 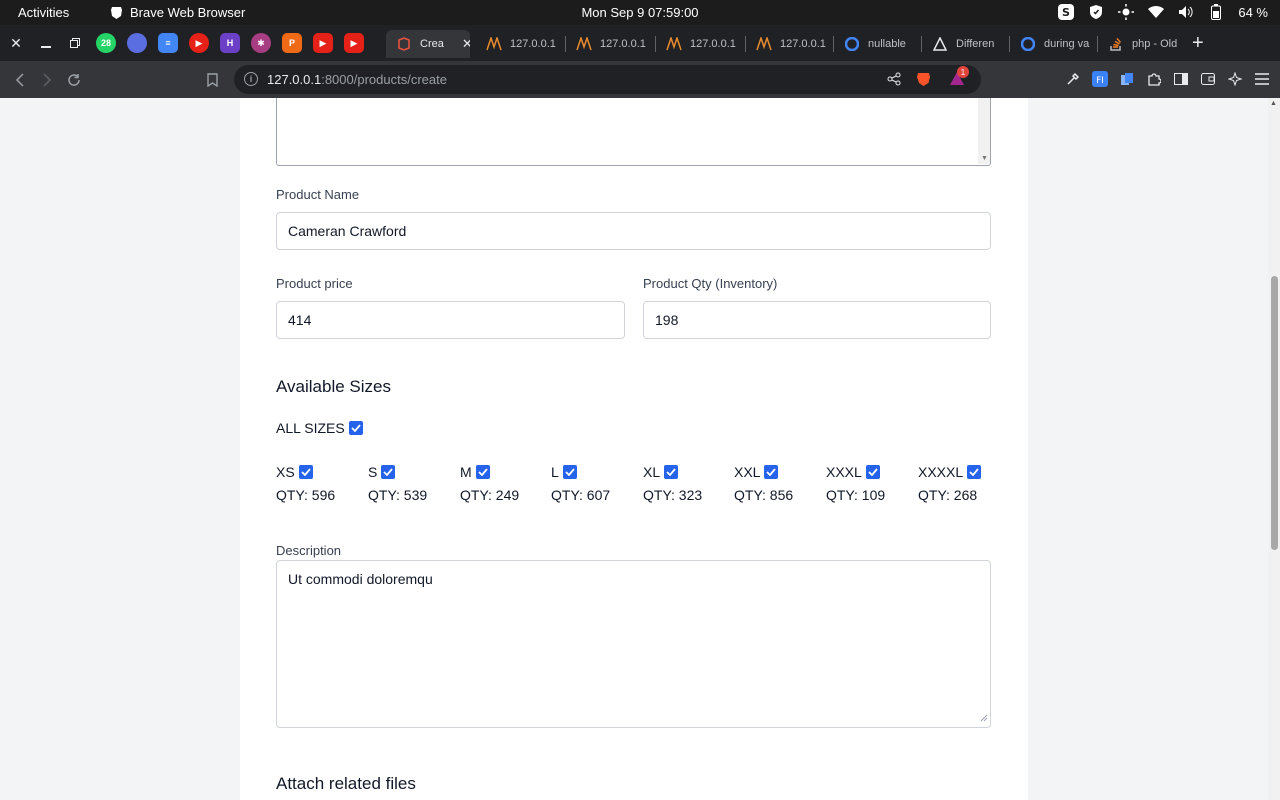 I want to click on tab-title: php - Old, so click(x=1155, y=44).